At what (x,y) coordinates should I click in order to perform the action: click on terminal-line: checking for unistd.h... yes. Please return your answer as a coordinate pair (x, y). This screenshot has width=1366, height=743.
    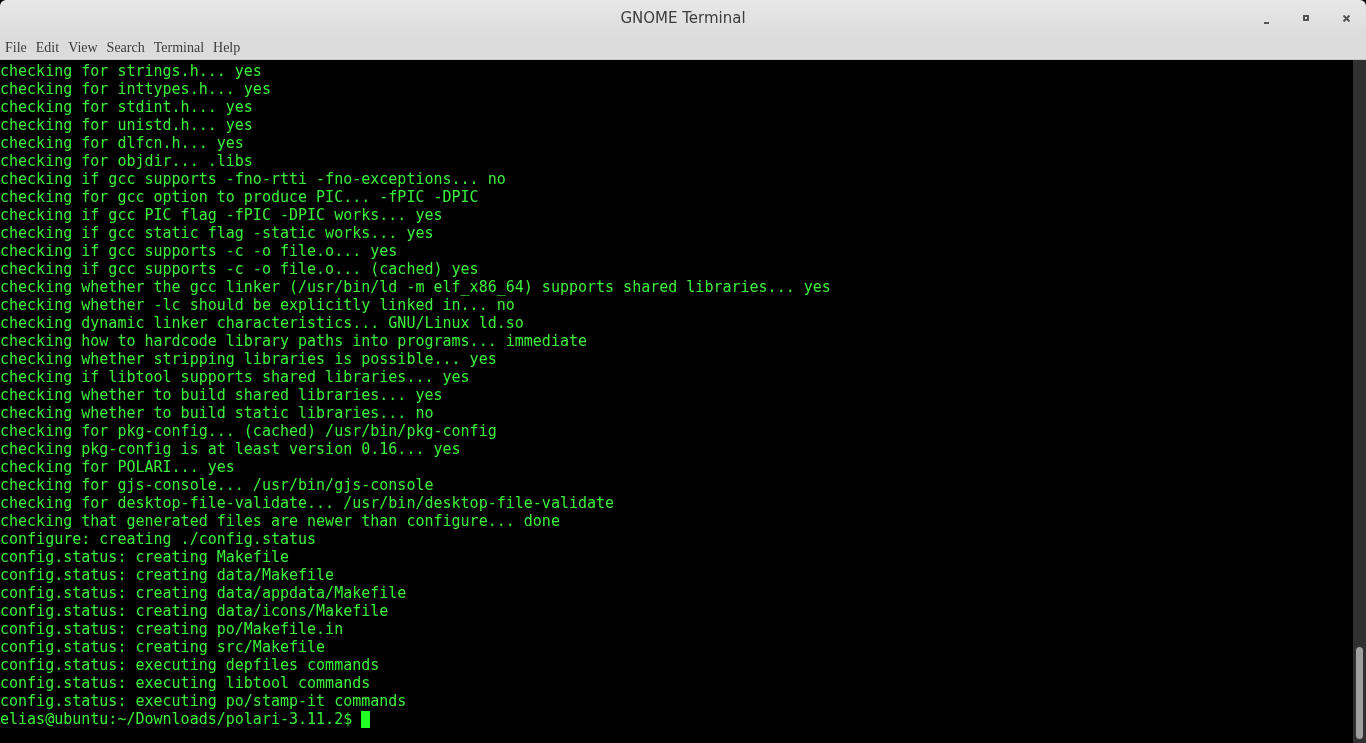
    Looking at the image, I should click on (126, 125).